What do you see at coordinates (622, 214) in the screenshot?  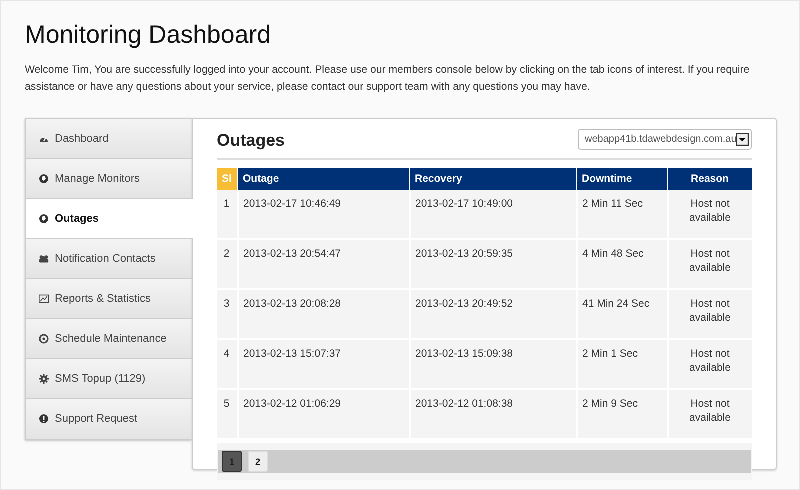 I see `table-cell: 2 Min 11 Sec` at bounding box center [622, 214].